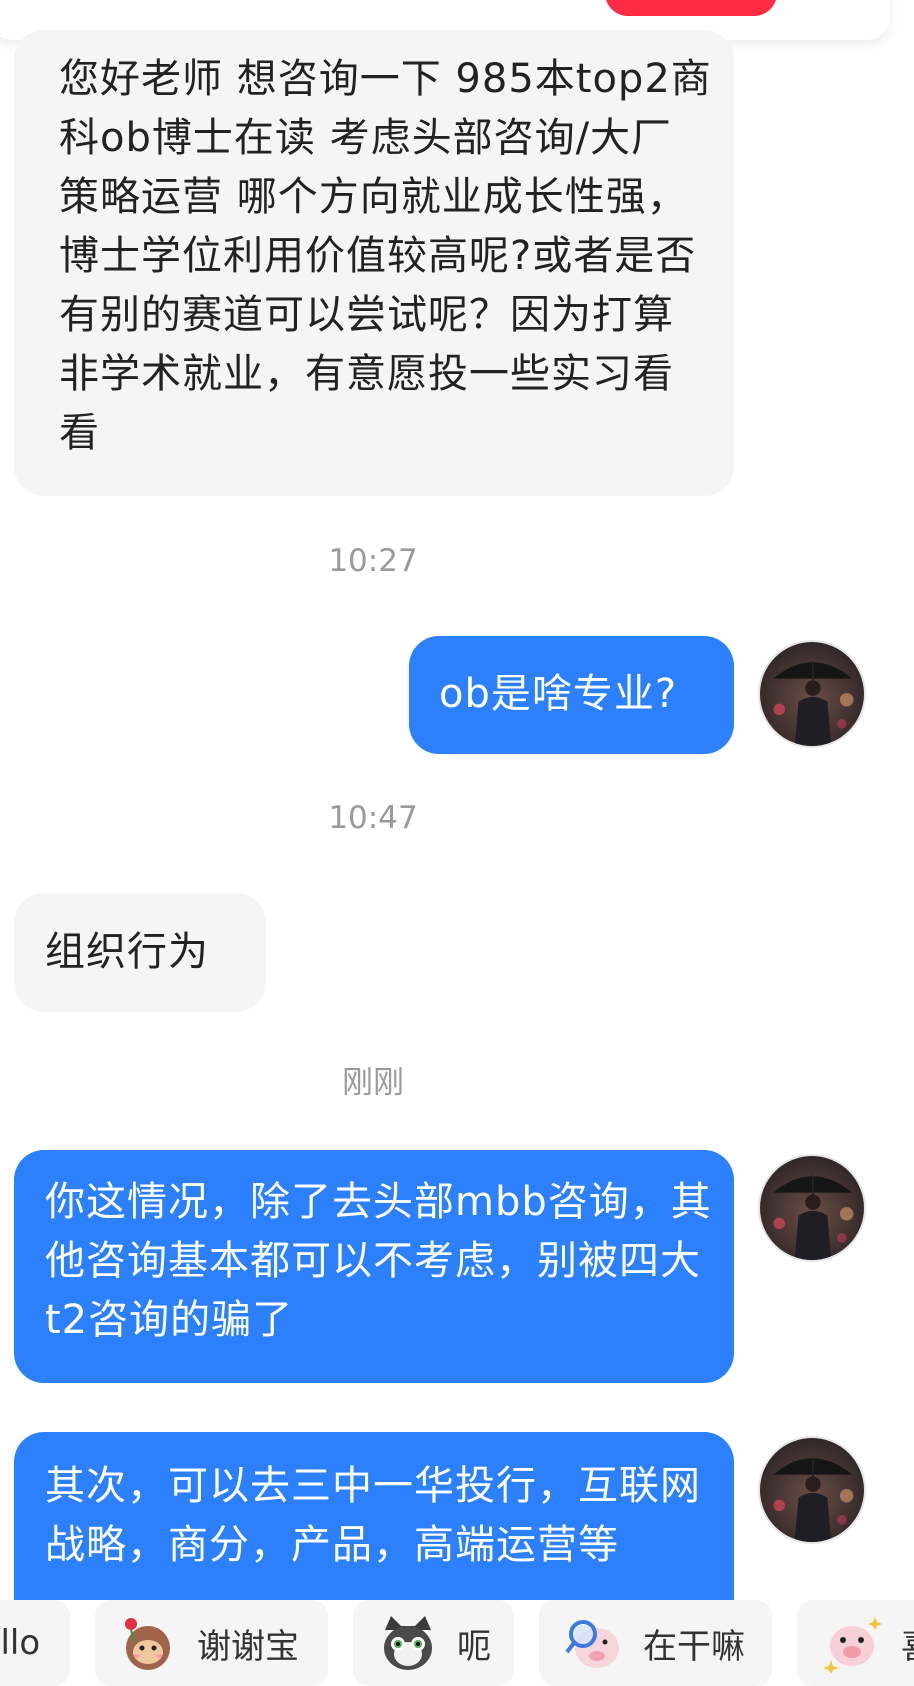 This screenshot has height=1686, width=914. Describe the element at coordinates (373, 1083) in the screenshot. I see `timestamp: 刚刚` at that location.